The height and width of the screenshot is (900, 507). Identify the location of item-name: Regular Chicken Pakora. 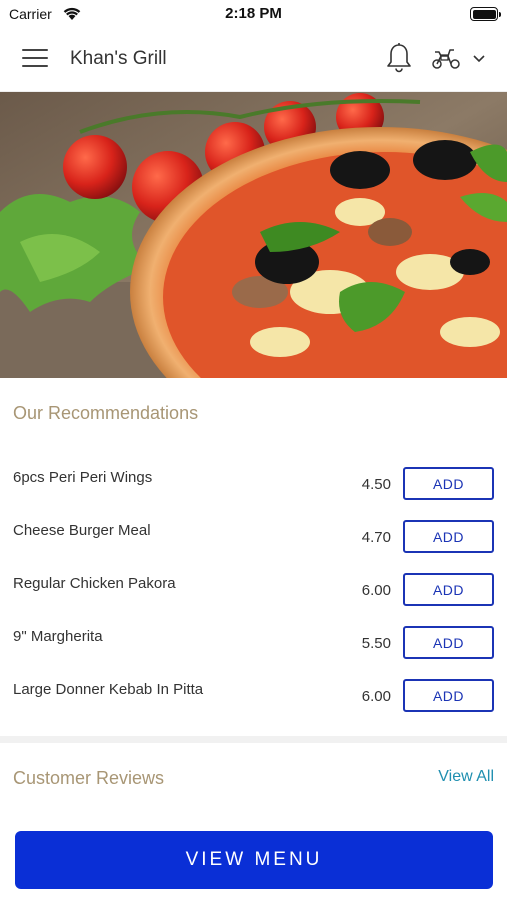
(94, 583).